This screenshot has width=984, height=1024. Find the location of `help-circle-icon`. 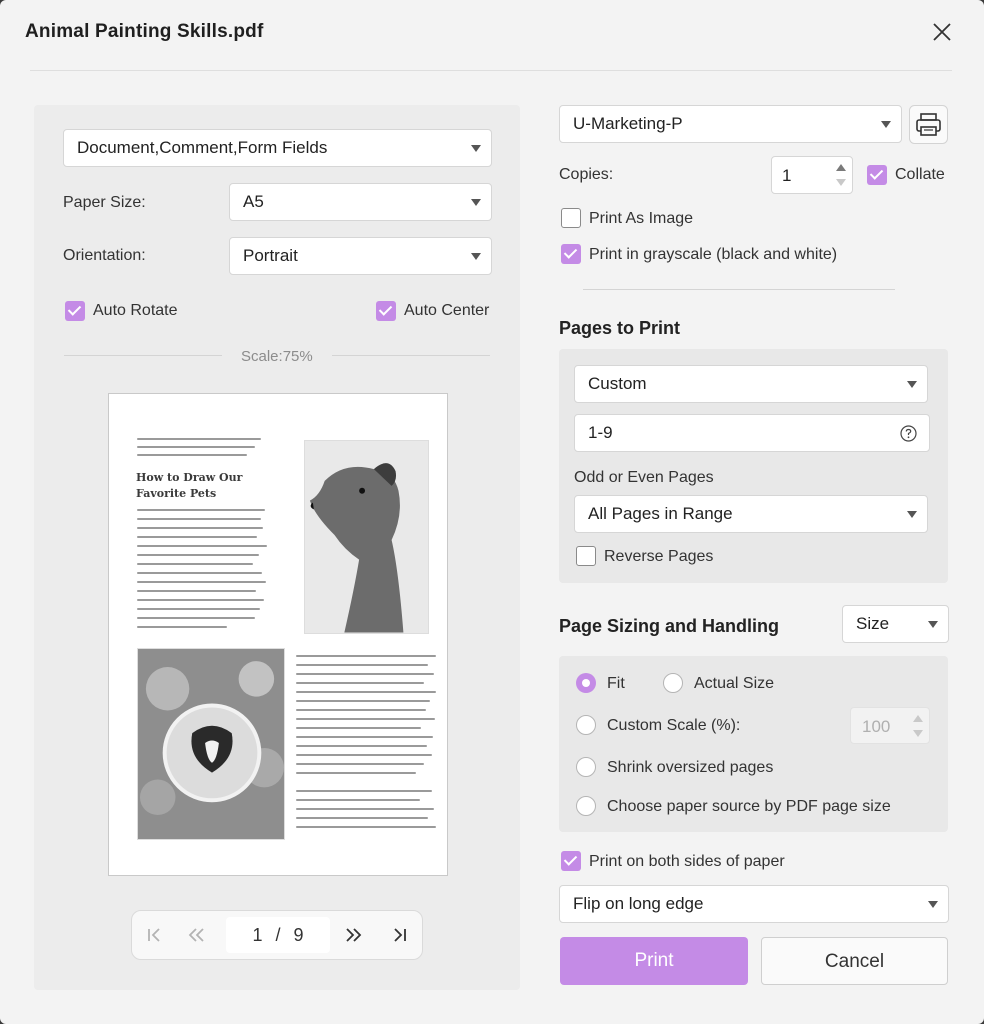

help-circle-icon is located at coordinates (908, 433).